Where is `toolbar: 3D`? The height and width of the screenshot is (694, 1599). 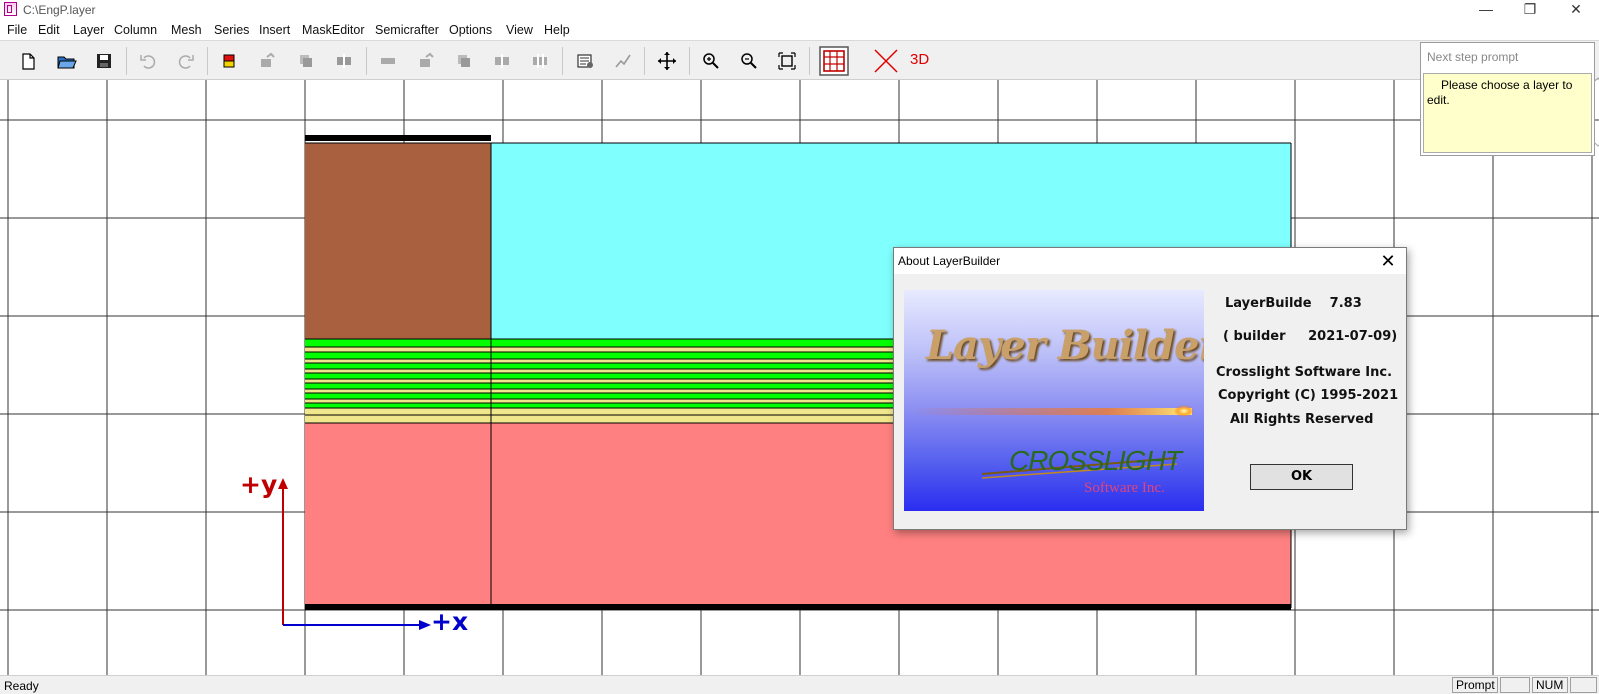
toolbar: 3D is located at coordinates (799, 60).